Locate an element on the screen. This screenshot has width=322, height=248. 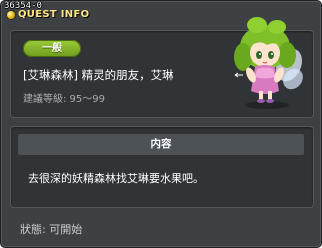
quest-status: 狀態: 可開始 is located at coordinates (51, 229).